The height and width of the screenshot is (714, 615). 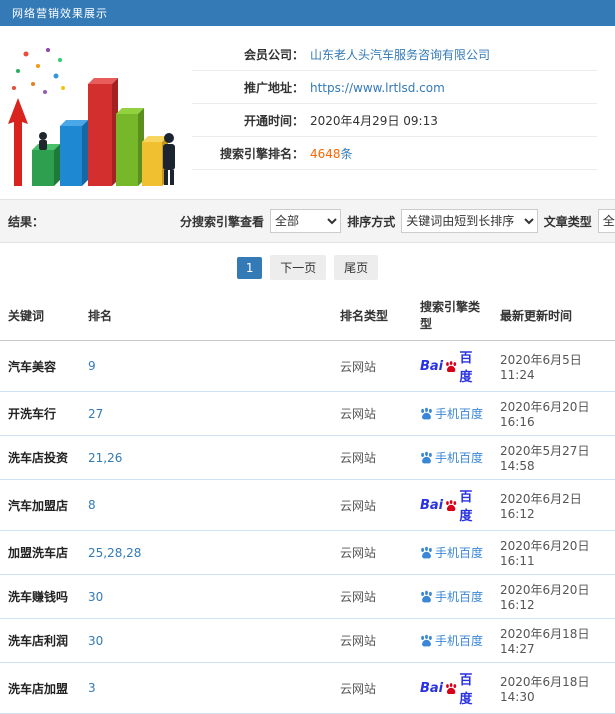 What do you see at coordinates (40, 596) in the screenshot?
I see `keyword-cell: 洗车赚钱吗` at bounding box center [40, 596].